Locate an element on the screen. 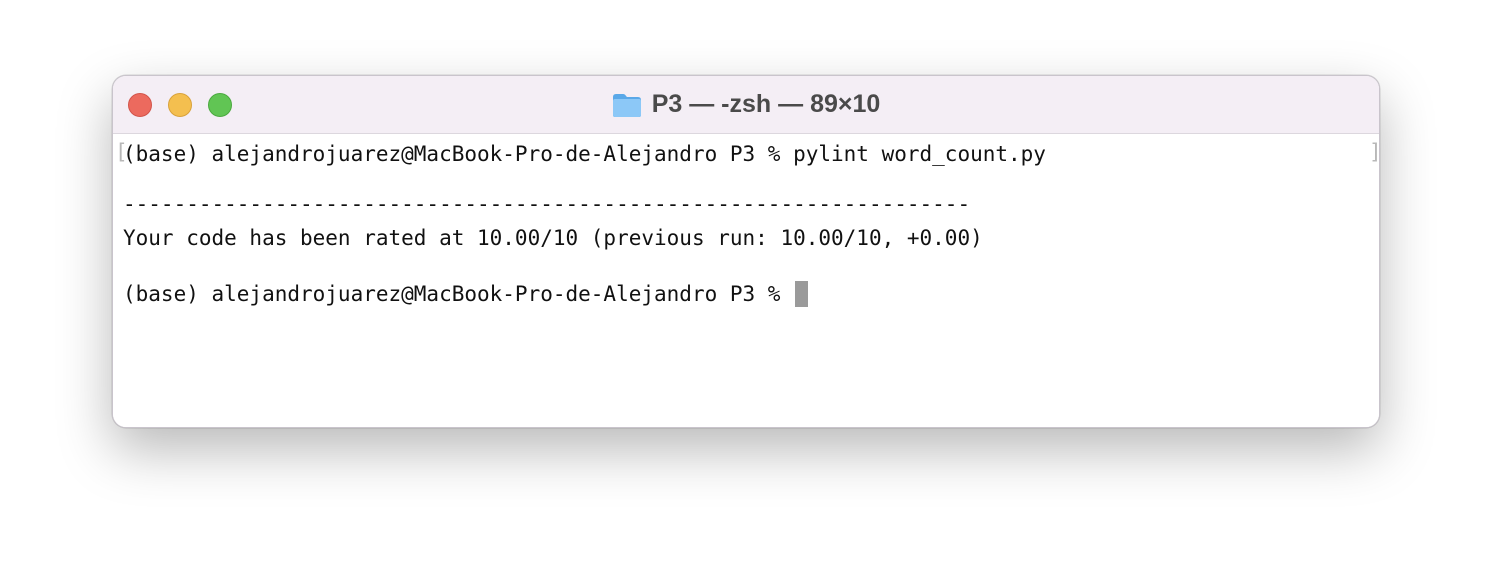 The width and height of the screenshot is (1490, 574). selection-bracket-right: ] is located at coordinates (1374, 152).